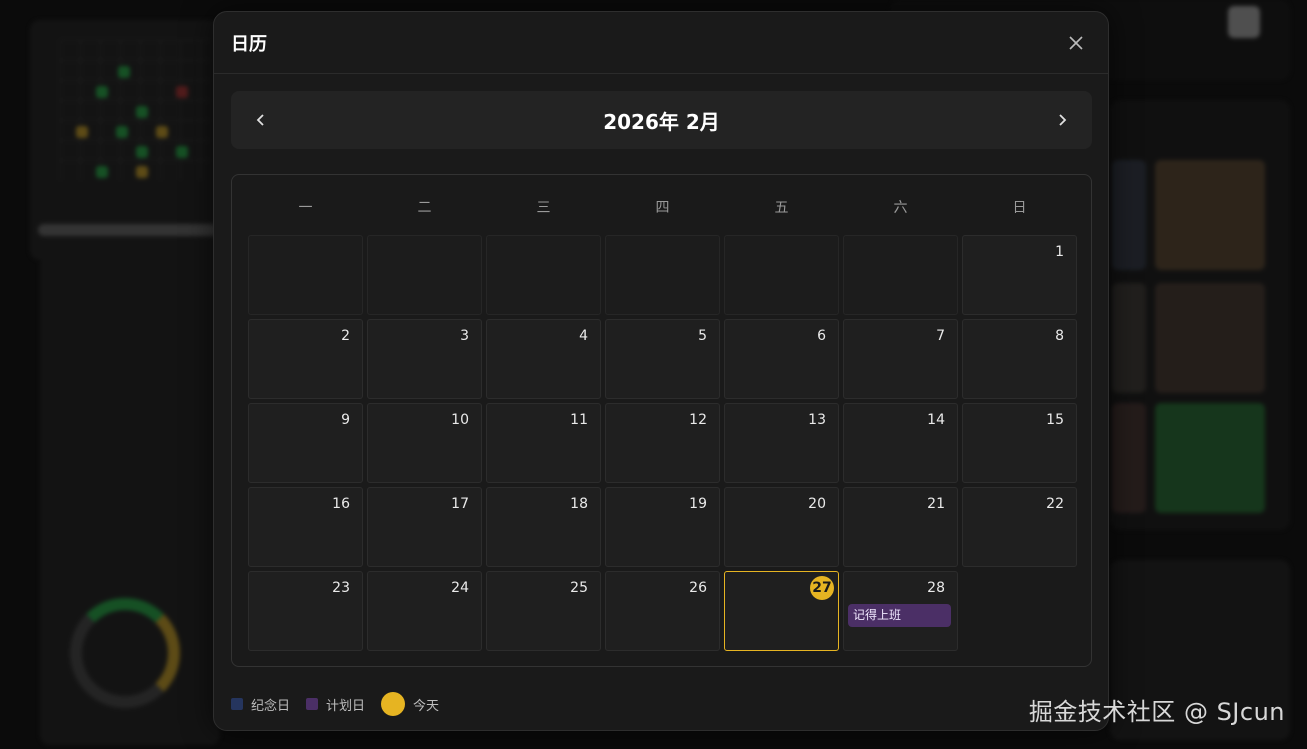 Image resolution: width=1307 pixels, height=749 pixels. I want to click on day-number: 14, so click(936, 420).